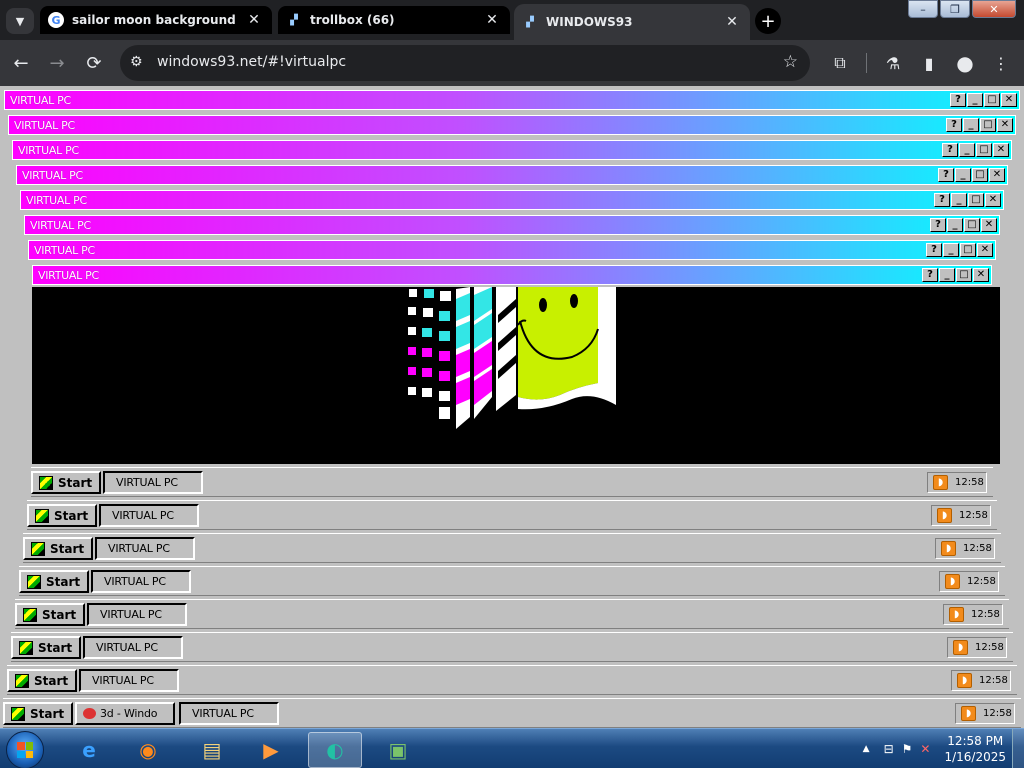 This screenshot has width=1024, height=768. What do you see at coordinates (923, 9) in the screenshot?
I see `minimize-window-button: –` at bounding box center [923, 9].